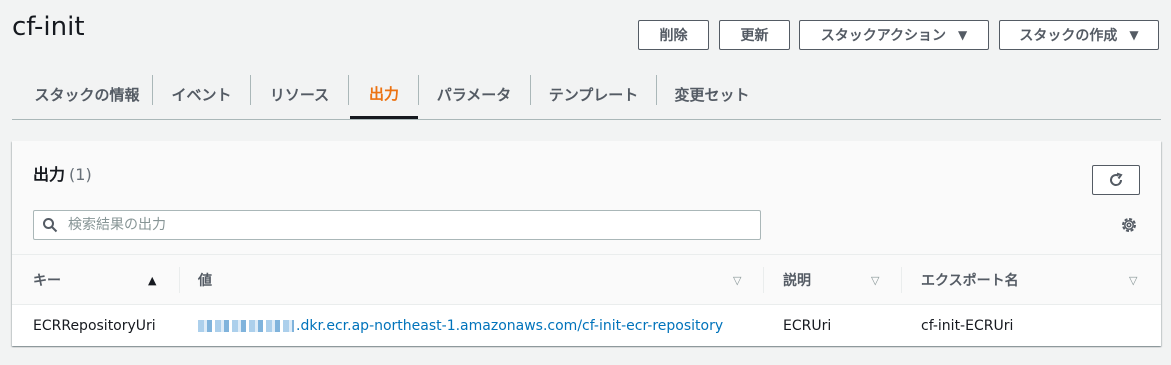  Describe the element at coordinates (246, 325) in the screenshot. I see `redacted-account-id` at that location.